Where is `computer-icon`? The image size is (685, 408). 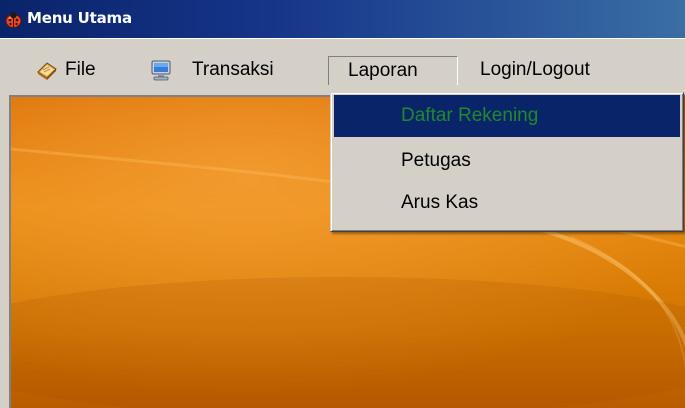
computer-icon is located at coordinates (161, 70).